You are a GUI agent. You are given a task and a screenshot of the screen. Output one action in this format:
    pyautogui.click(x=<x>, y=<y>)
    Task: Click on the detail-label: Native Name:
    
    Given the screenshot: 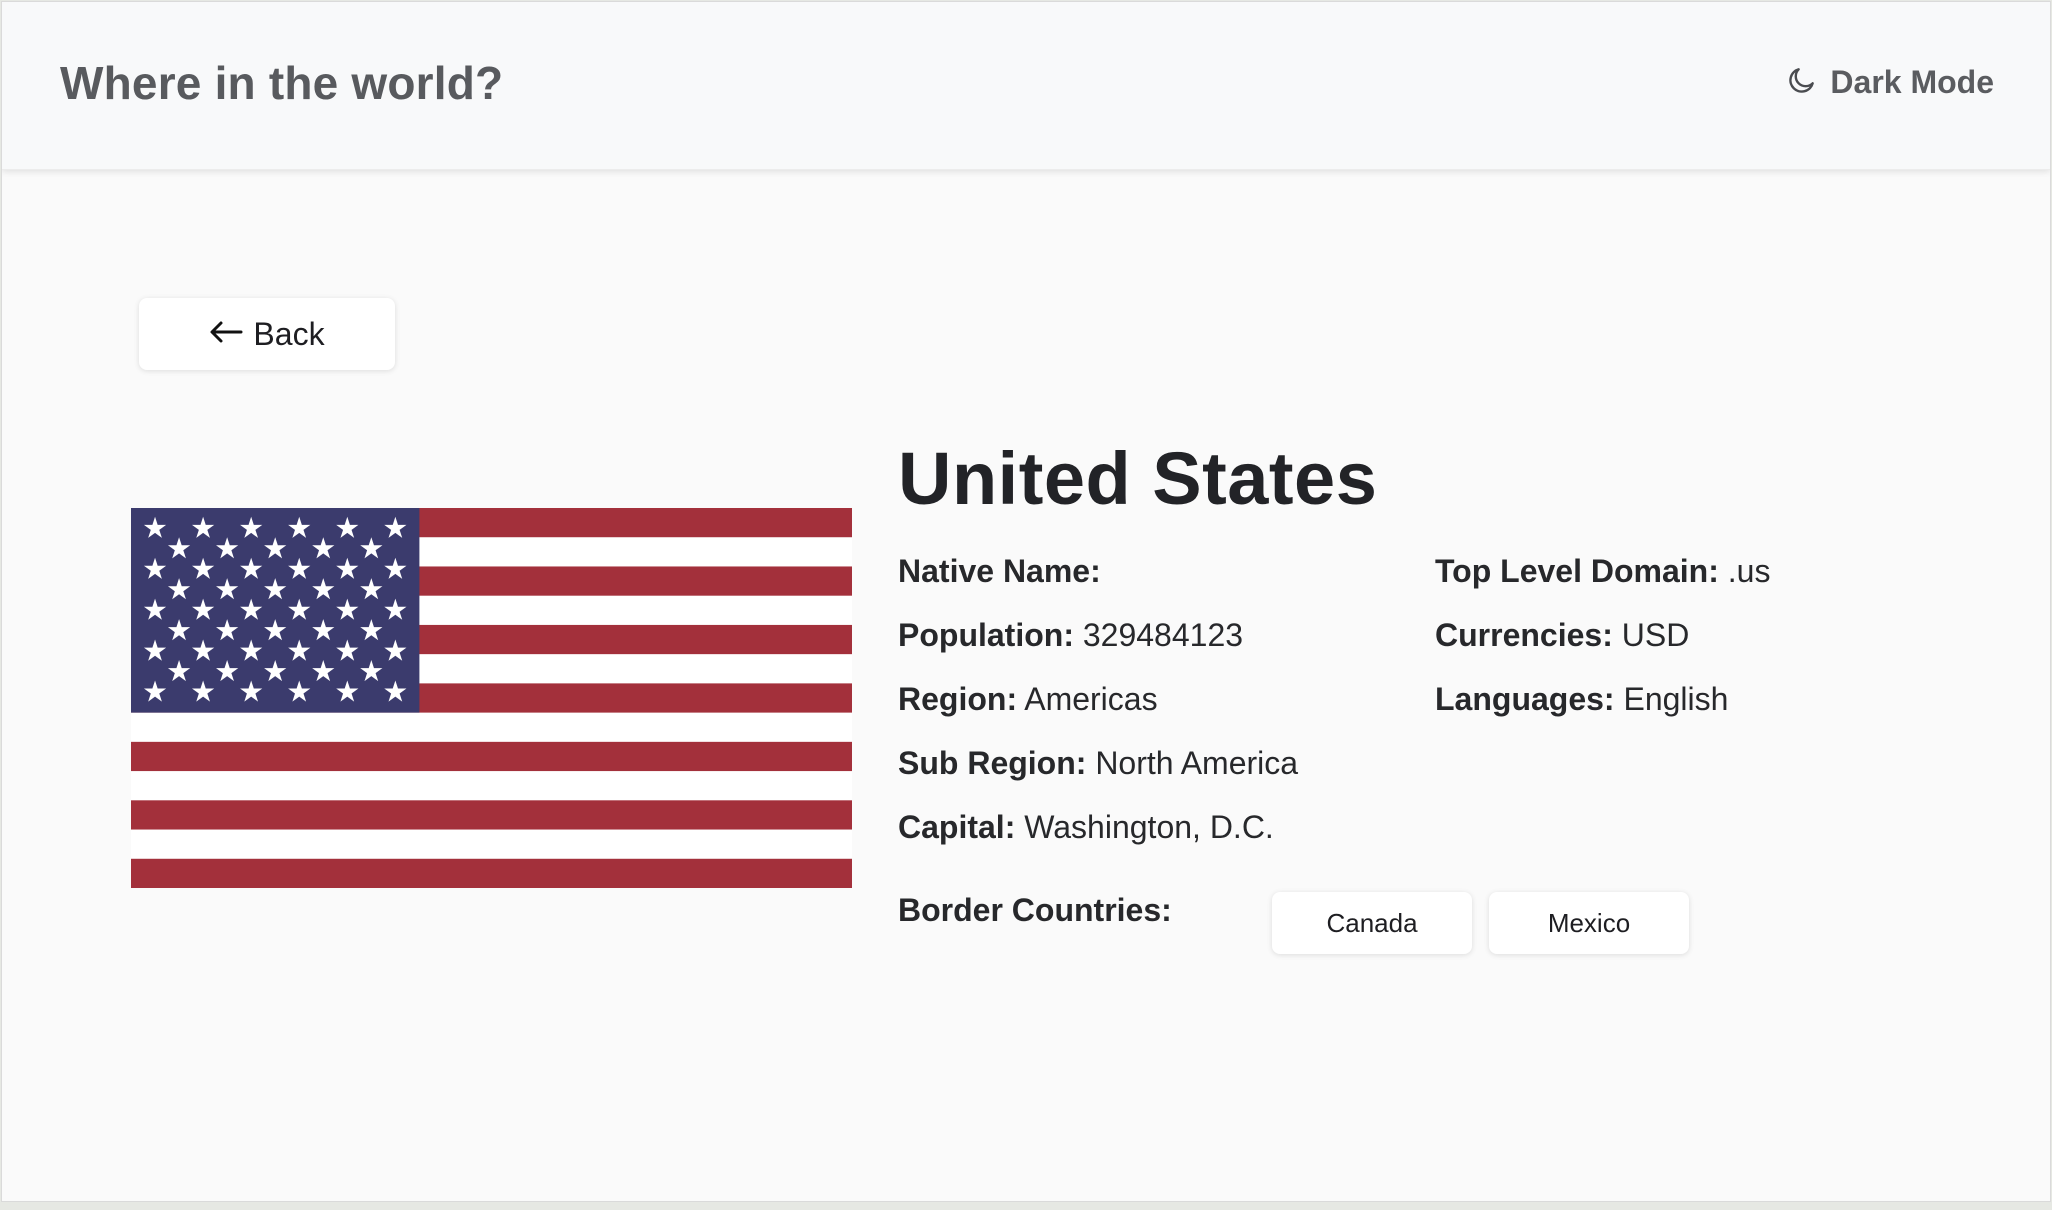 What is the action you would take?
    pyautogui.click(x=999, y=571)
    